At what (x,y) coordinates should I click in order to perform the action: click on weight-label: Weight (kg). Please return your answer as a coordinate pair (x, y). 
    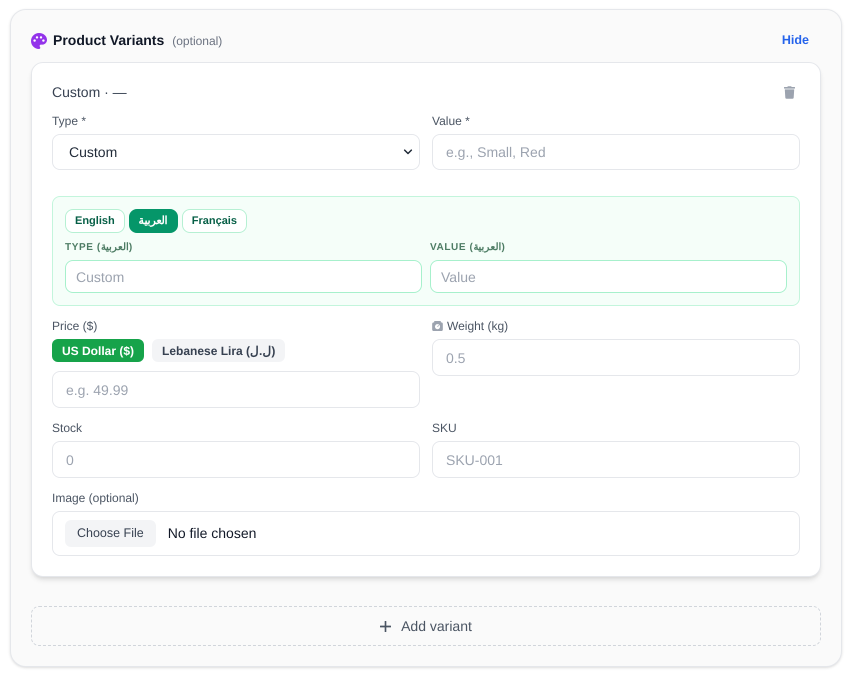
    Looking at the image, I should click on (477, 326).